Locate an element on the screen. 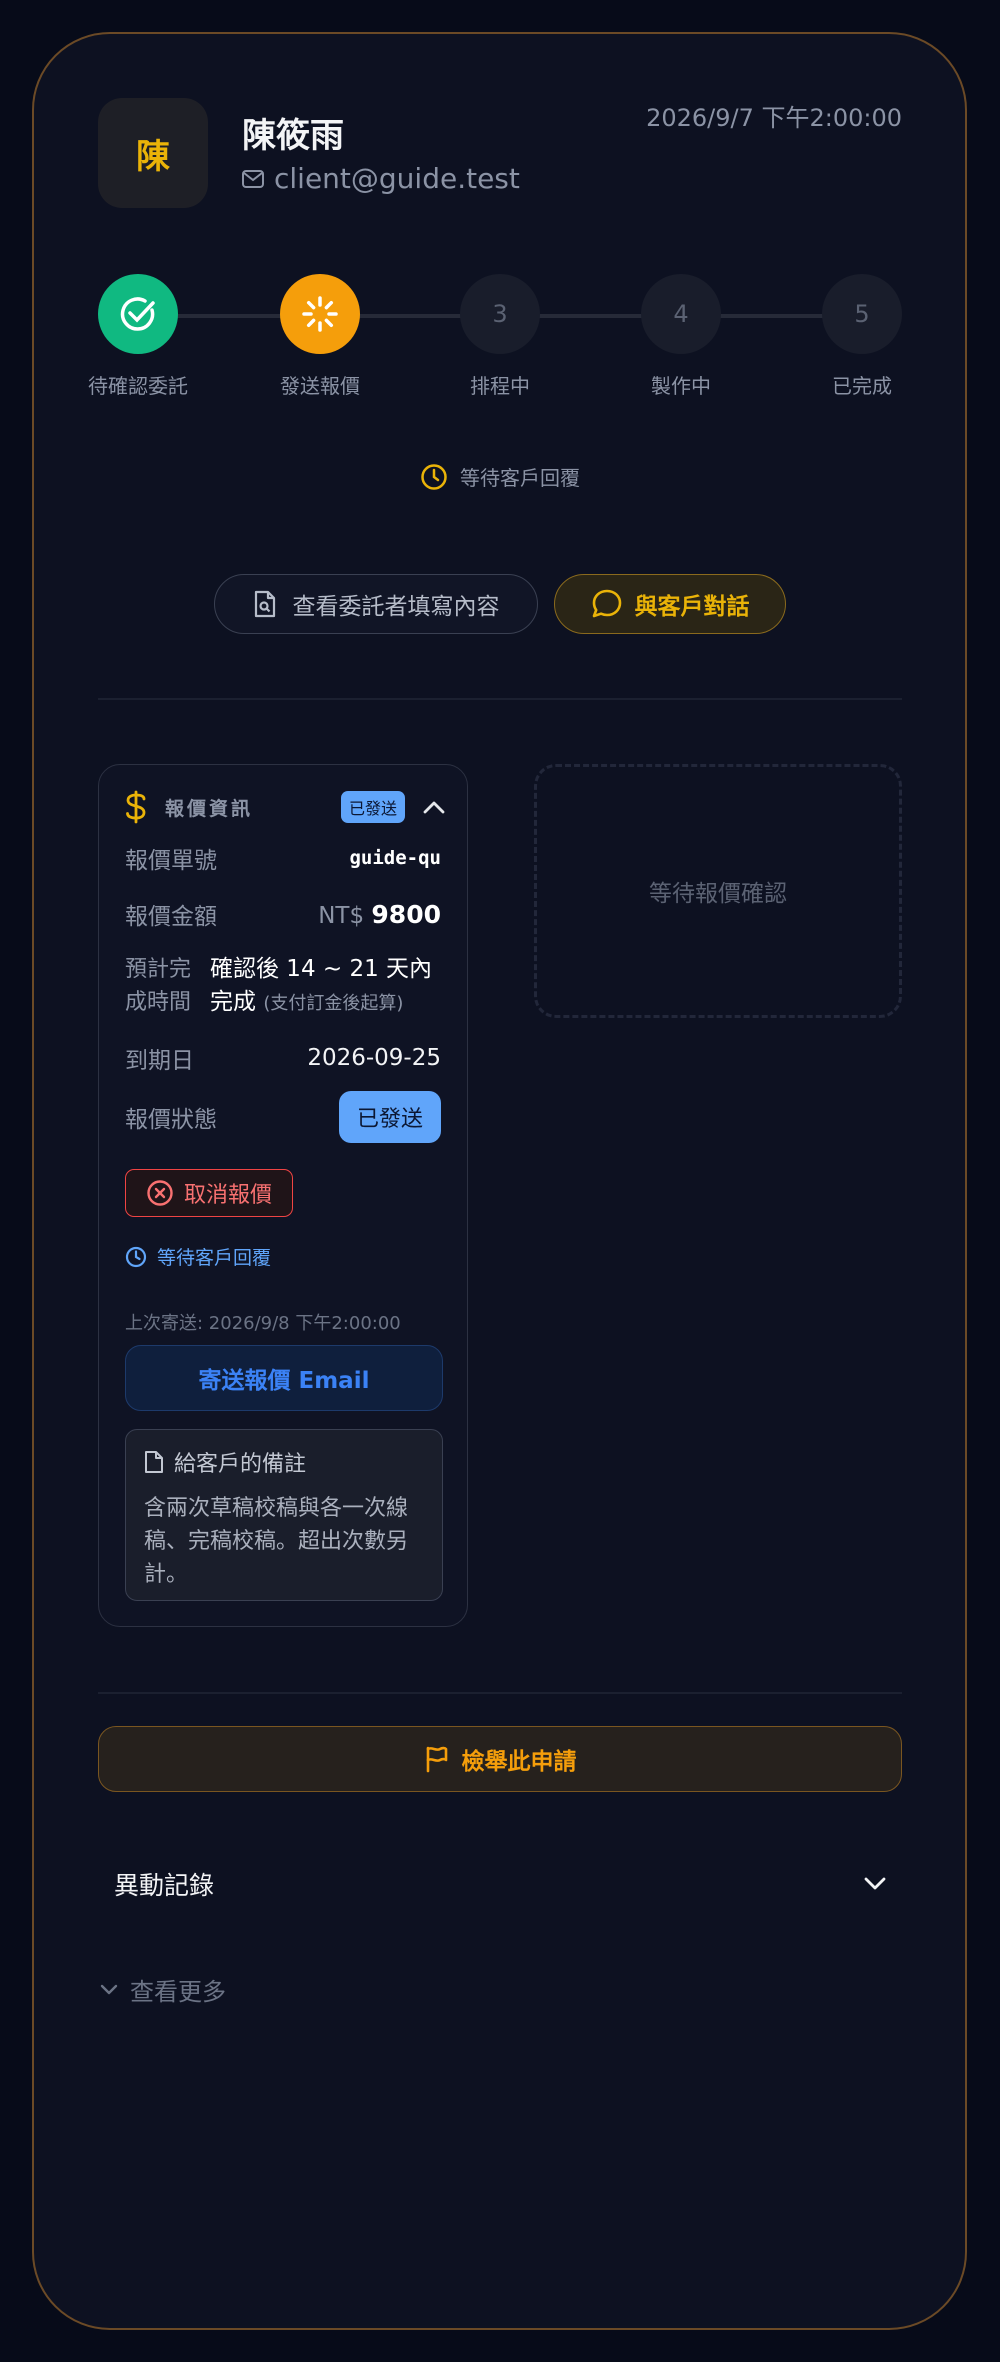  stepper-status: 等待客戶回覆 is located at coordinates (500, 476).